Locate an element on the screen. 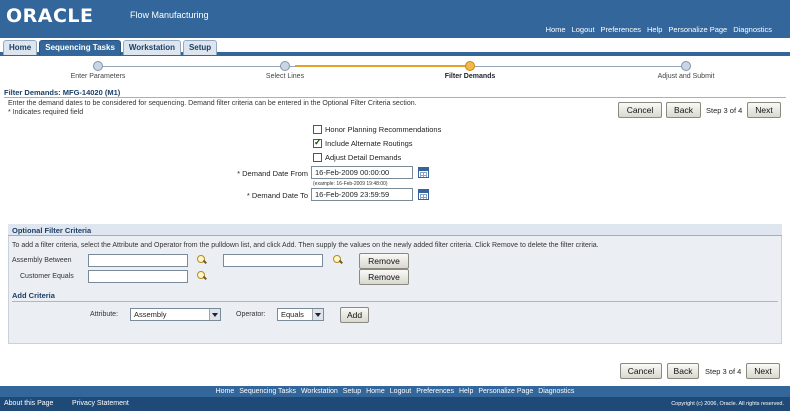 Image resolution: width=790 pixels, height=411 pixels. tab-setup: Setup is located at coordinates (200, 47).